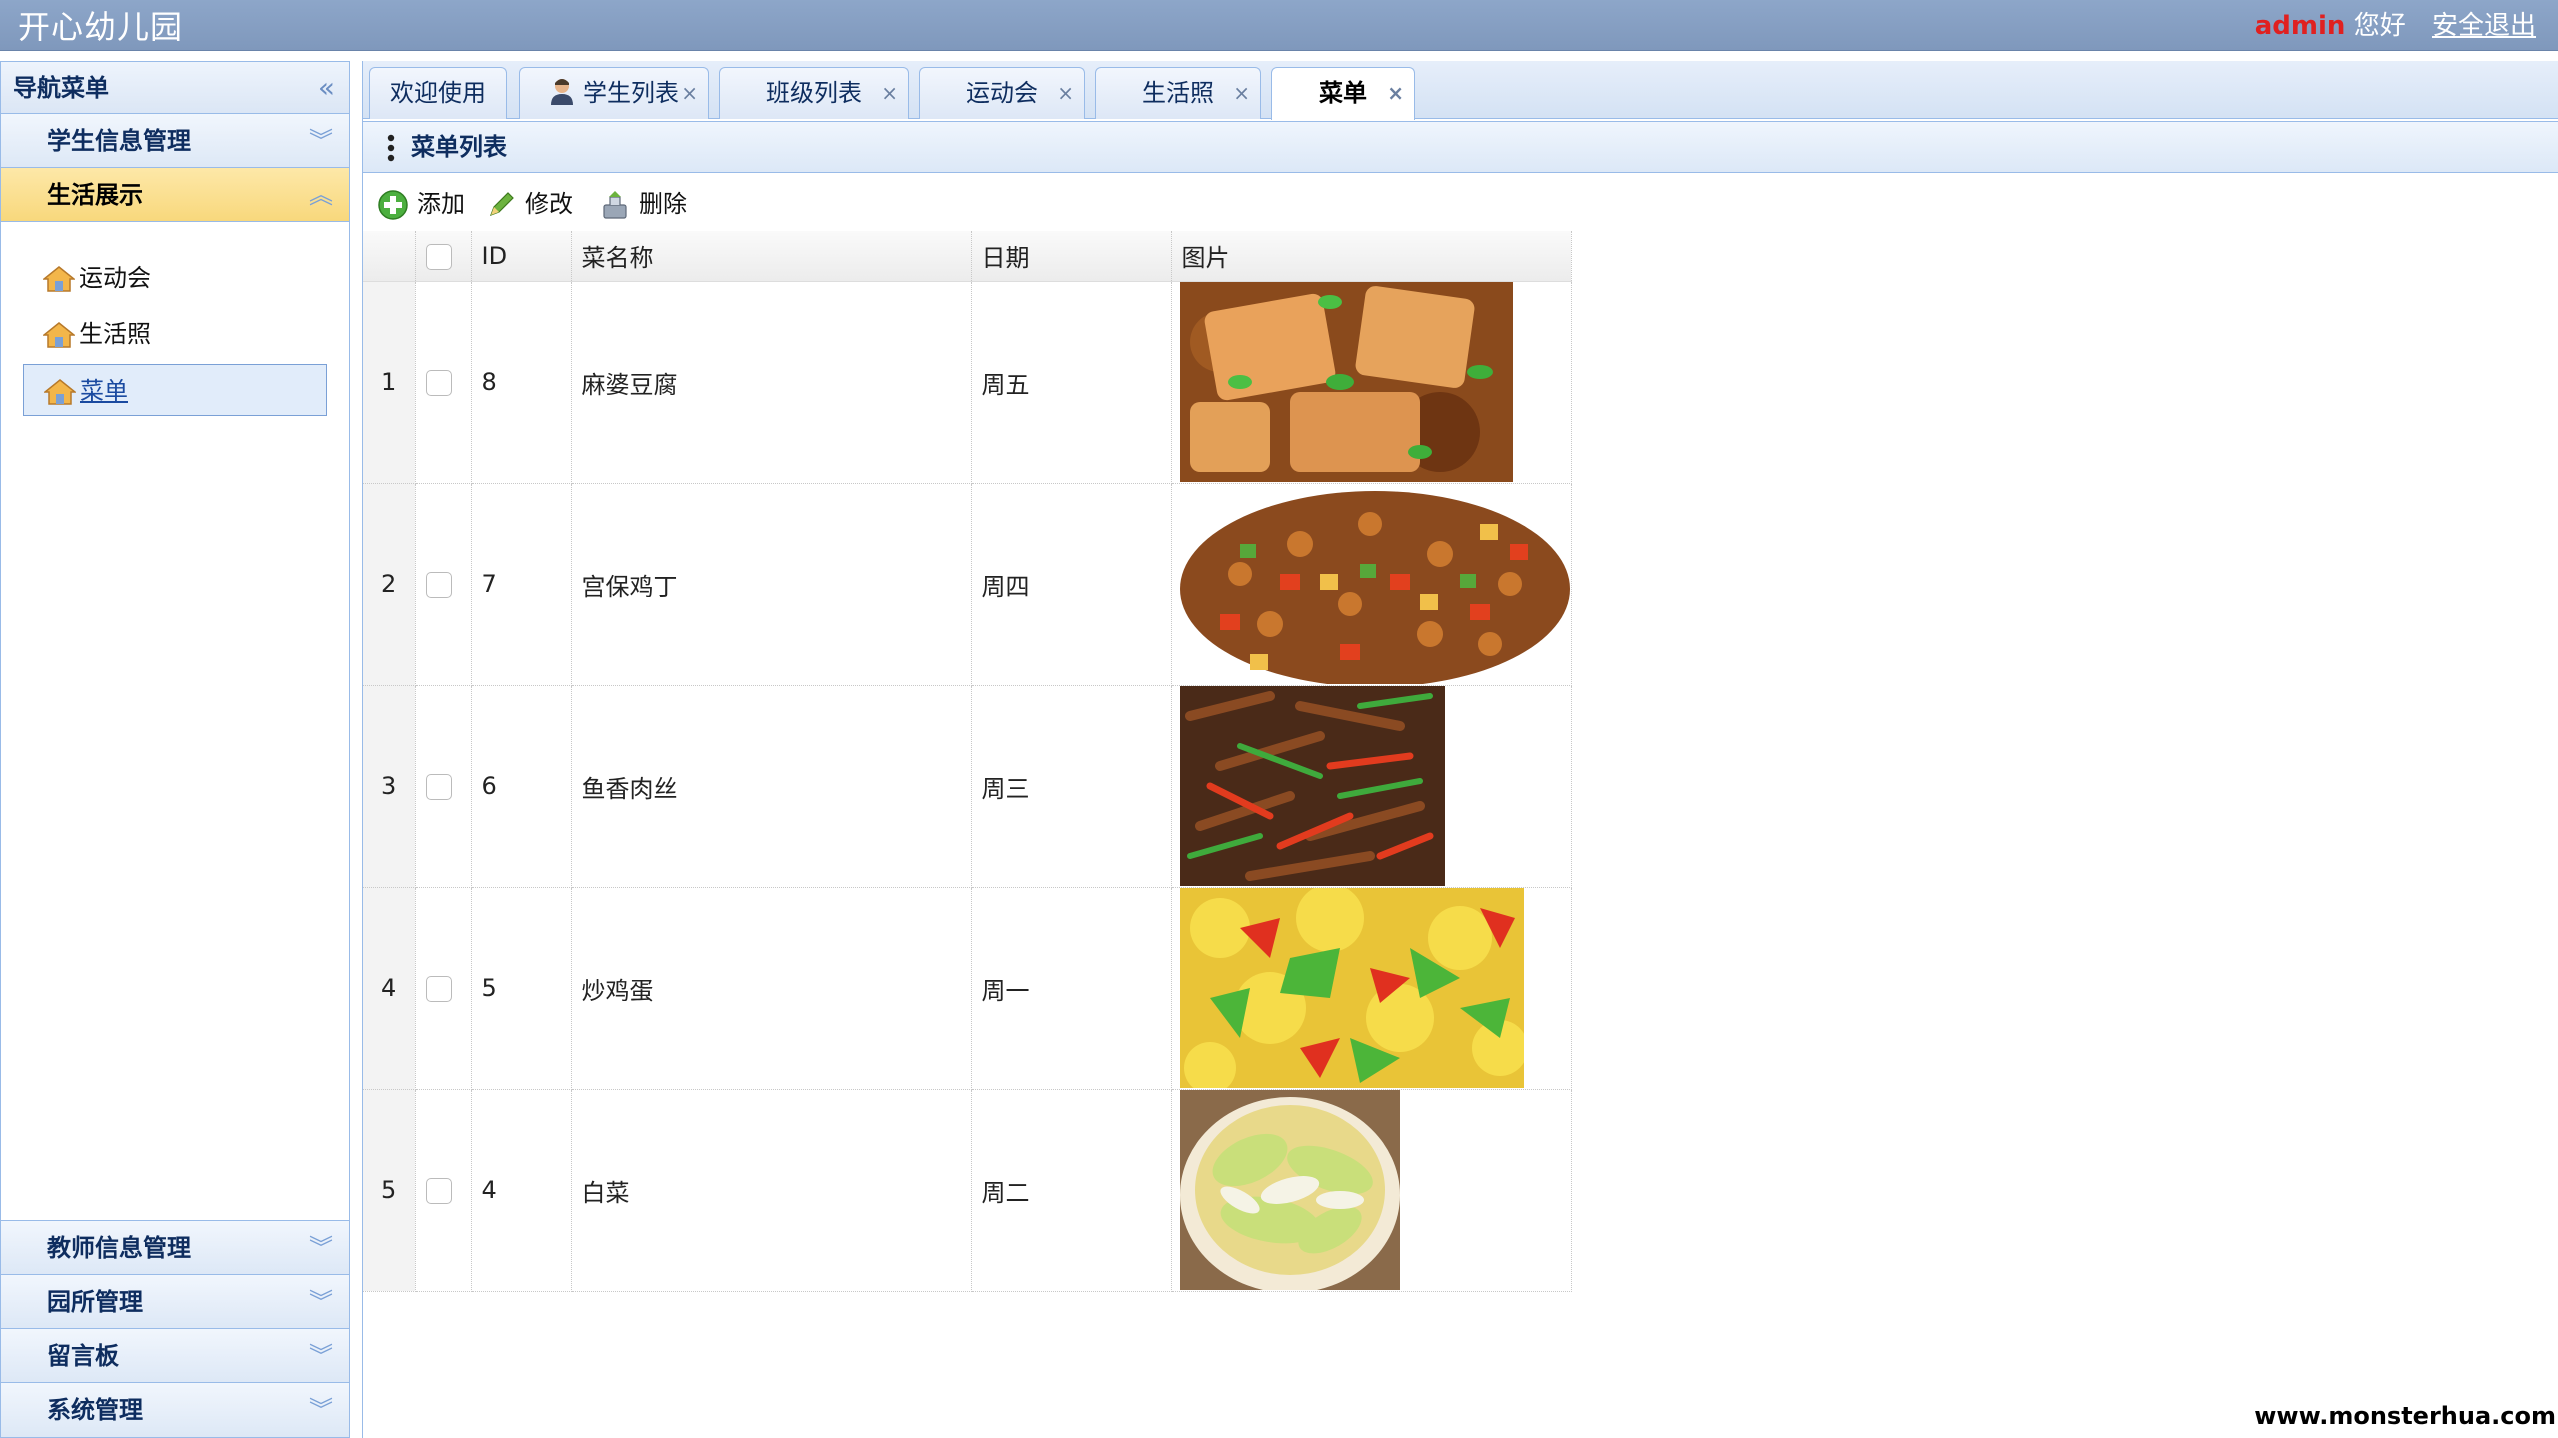  I want to click on rownumber-header, so click(389, 256).